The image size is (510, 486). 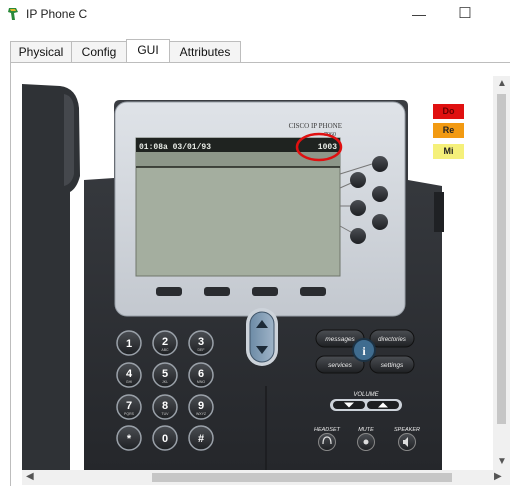 What do you see at coordinates (340, 365) in the screenshot?
I see `services-label: services` at bounding box center [340, 365].